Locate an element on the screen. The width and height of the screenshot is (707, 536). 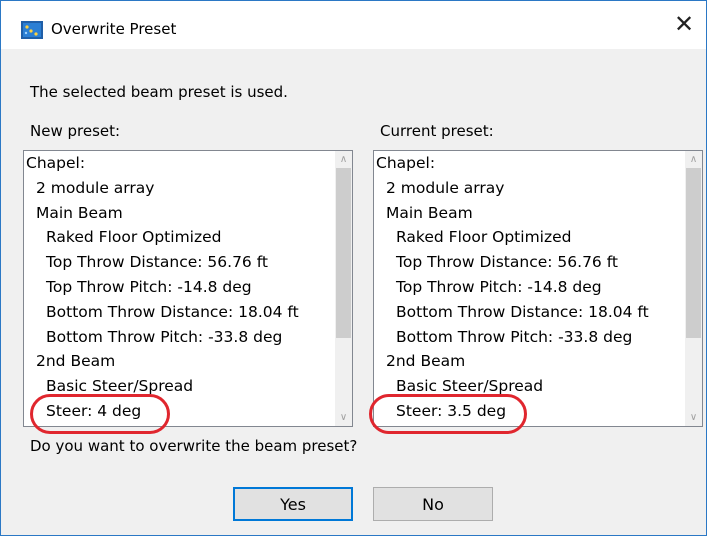
close-button: ✕ is located at coordinates (684, 24).